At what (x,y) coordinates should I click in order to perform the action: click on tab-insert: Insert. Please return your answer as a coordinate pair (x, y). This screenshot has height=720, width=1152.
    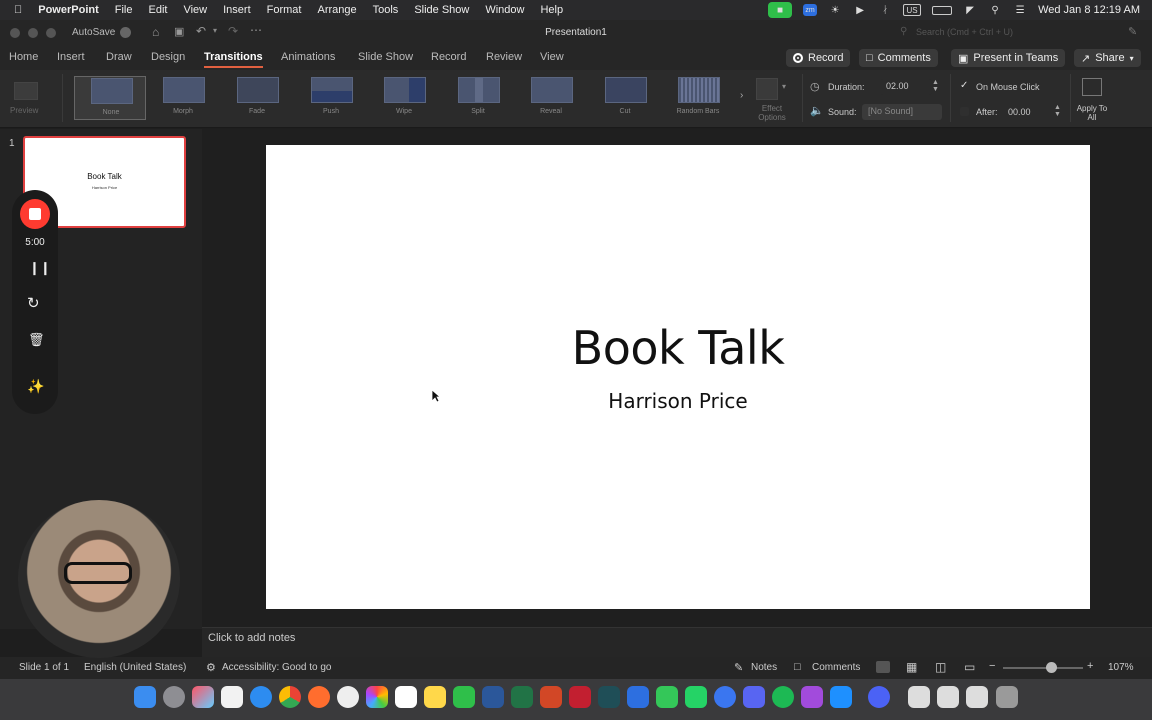
    Looking at the image, I should click on (71, 57).